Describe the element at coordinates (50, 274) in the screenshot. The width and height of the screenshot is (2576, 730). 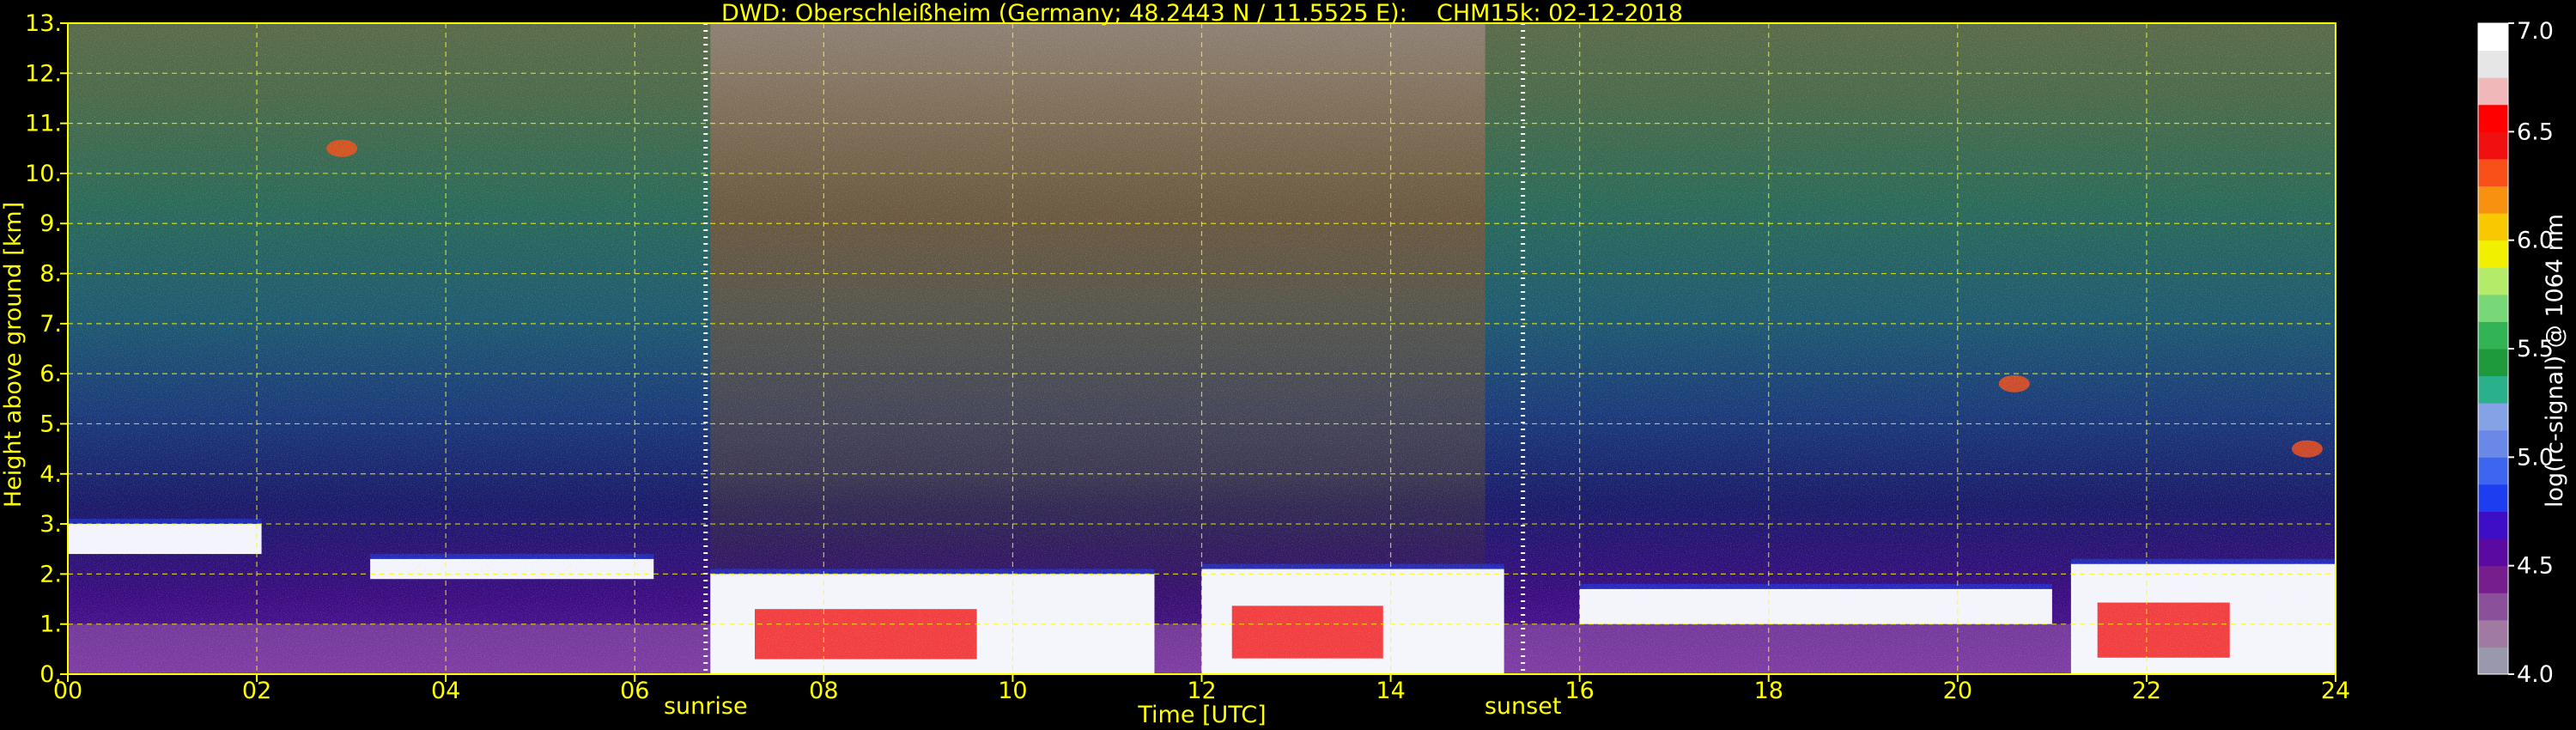
I see `y-tick-label-8: 8.` at that location.